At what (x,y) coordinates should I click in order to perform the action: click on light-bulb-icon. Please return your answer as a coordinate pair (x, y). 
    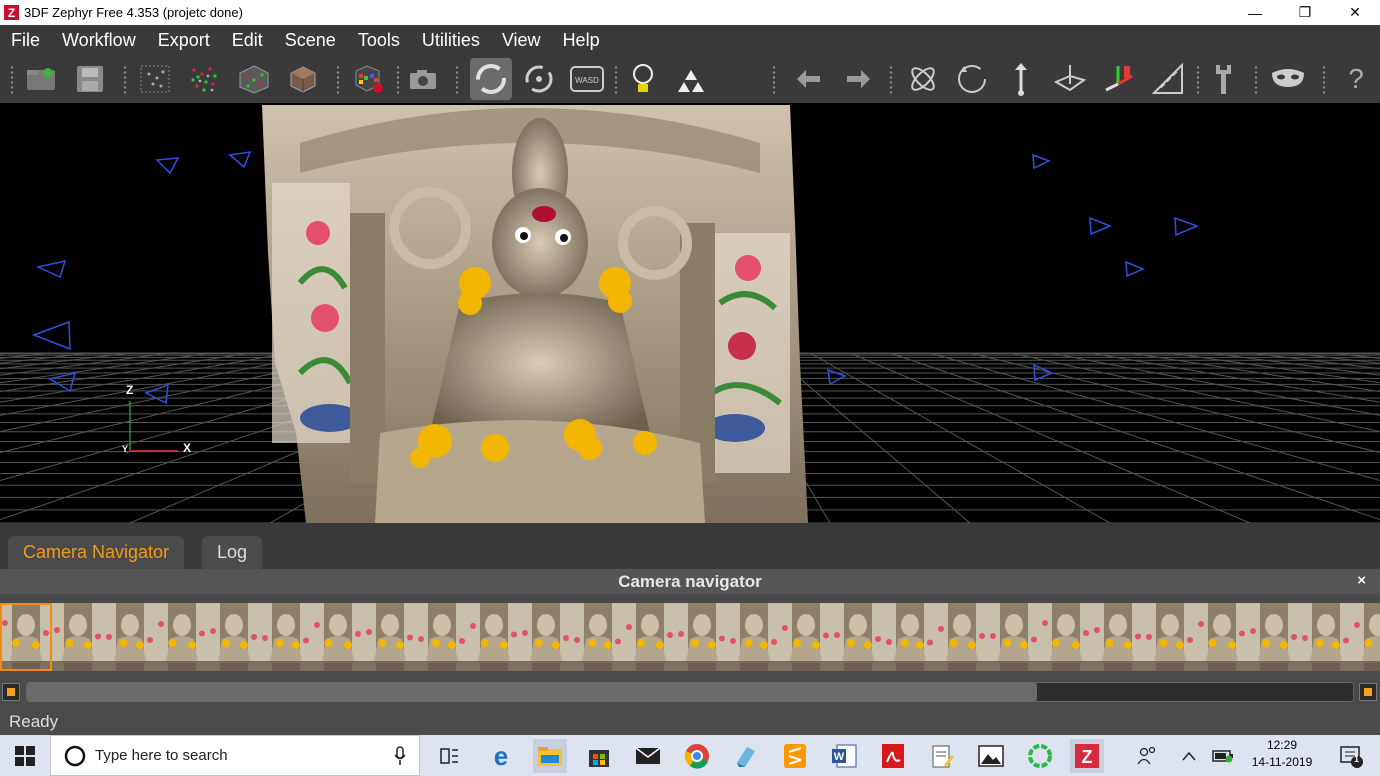
    Looking at the image, I should click on (643, 79).